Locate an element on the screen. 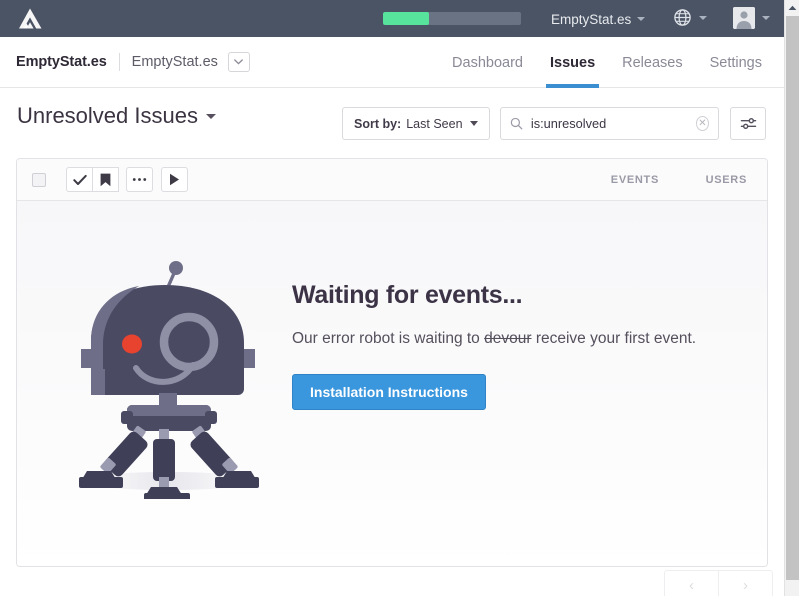 This screenshot has height=596, width=799. sort-label: Sort by: is located at coordinates (378, 123).